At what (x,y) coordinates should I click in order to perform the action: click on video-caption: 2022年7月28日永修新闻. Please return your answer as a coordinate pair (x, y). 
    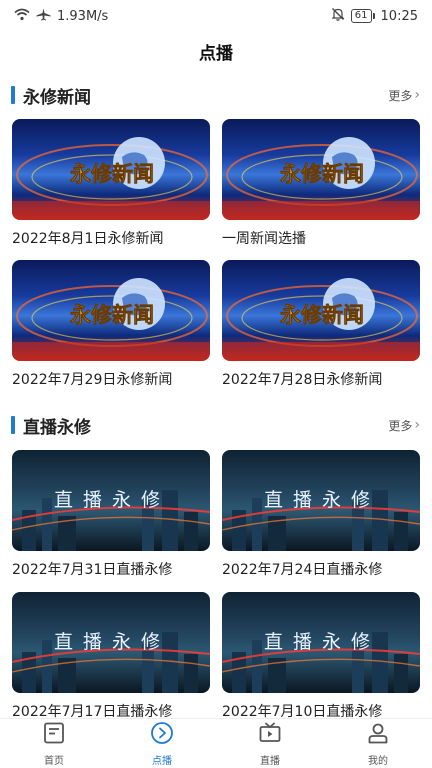
    Looking at the image, I should click on (302, 380).